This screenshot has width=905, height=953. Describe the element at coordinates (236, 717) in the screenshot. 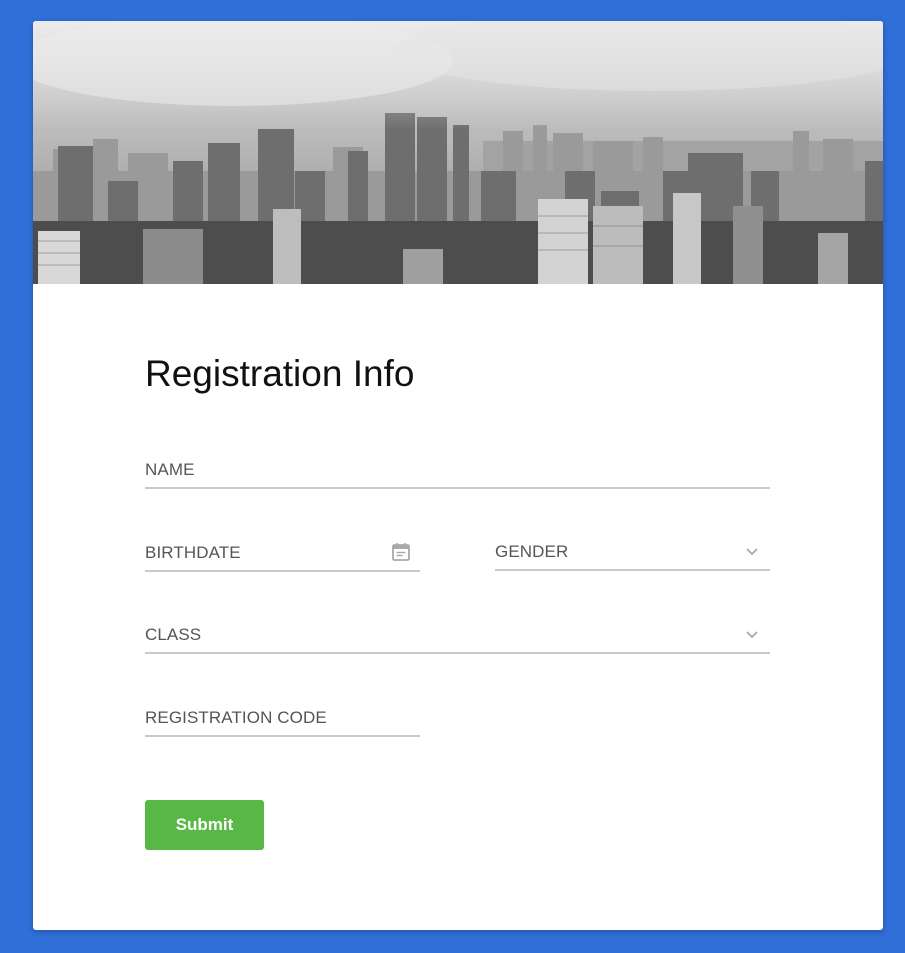

I see `registration-code-label: REGISTRATION CODE` at that location.